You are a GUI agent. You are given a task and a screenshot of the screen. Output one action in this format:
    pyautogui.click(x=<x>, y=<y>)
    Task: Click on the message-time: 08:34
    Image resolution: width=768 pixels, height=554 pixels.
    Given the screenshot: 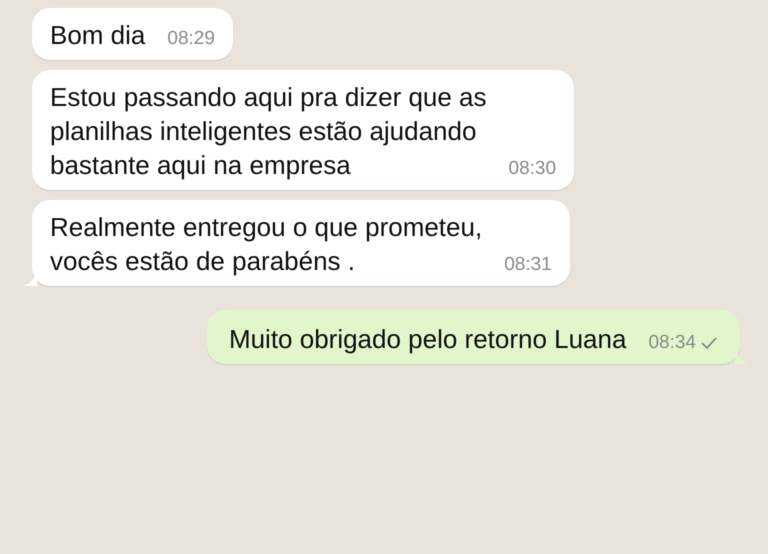 What is the action you would take?
    pyautogui.click(x=672, y=343)
    